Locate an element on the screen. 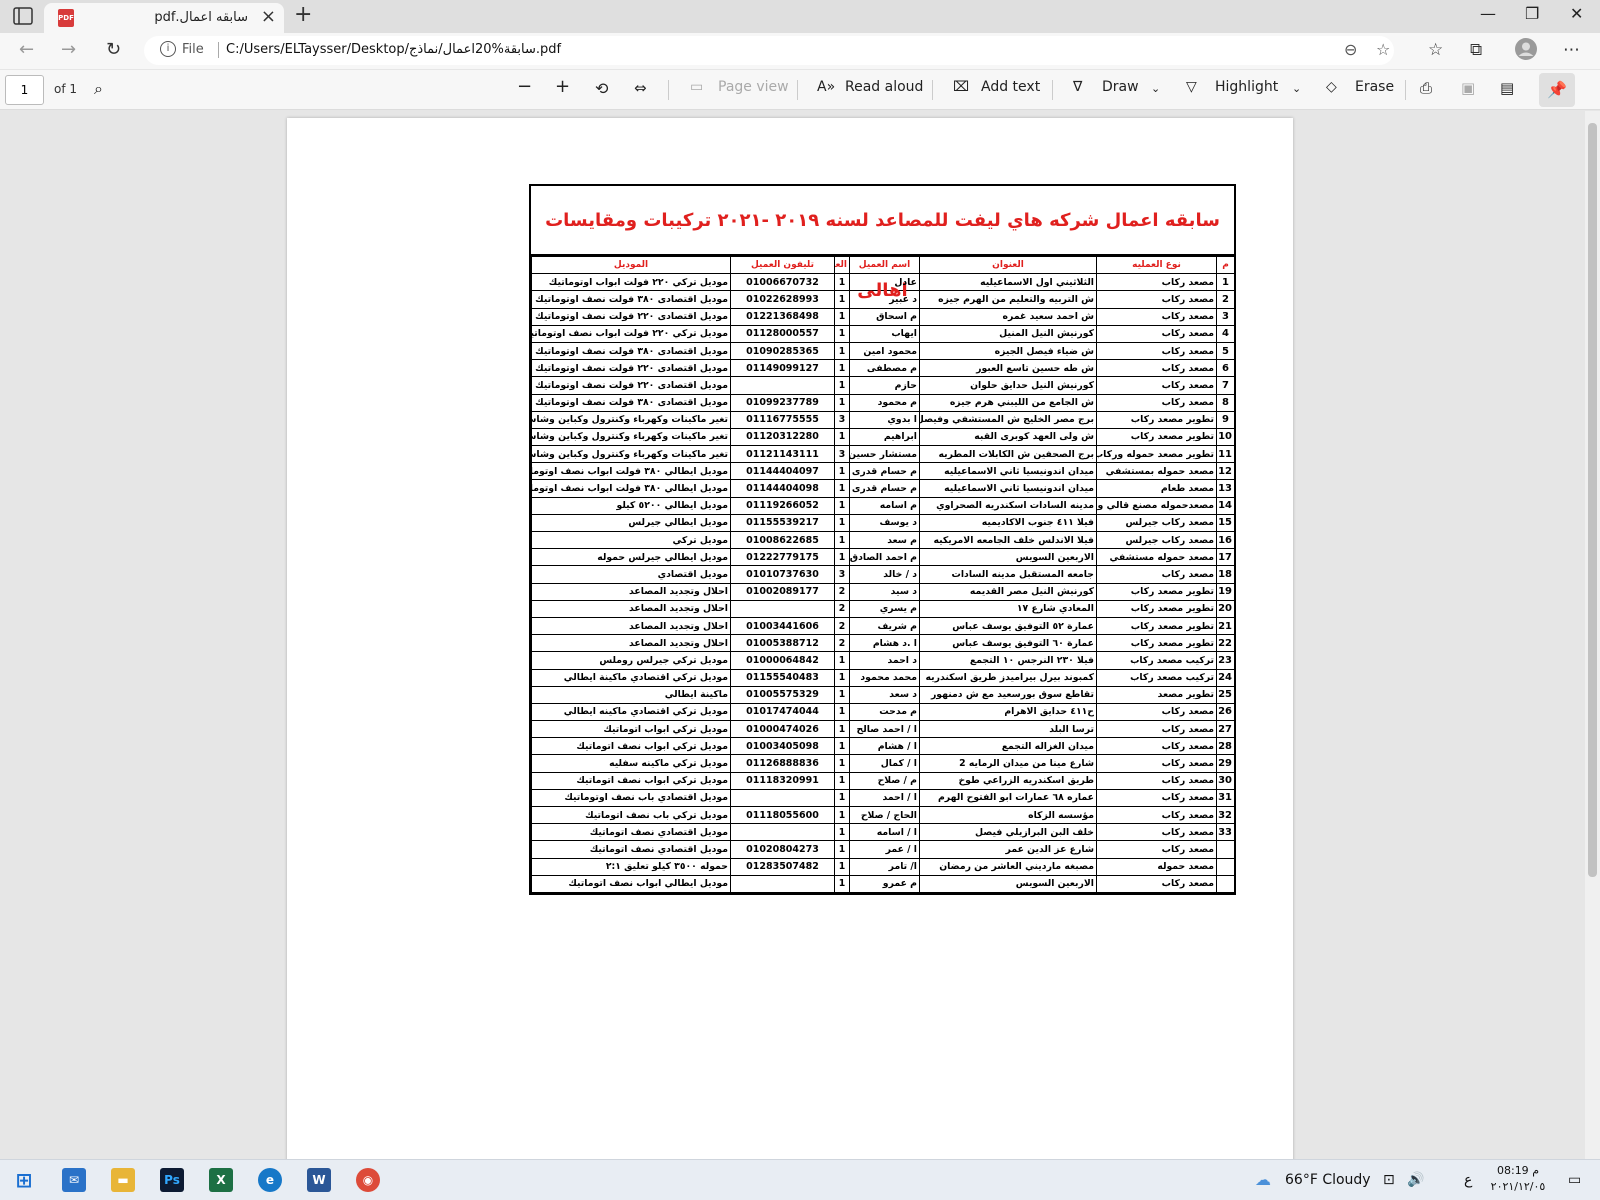 The image size is (1600, 1200). network-icon: ⊡ is located at coordinates (1389, 1180).